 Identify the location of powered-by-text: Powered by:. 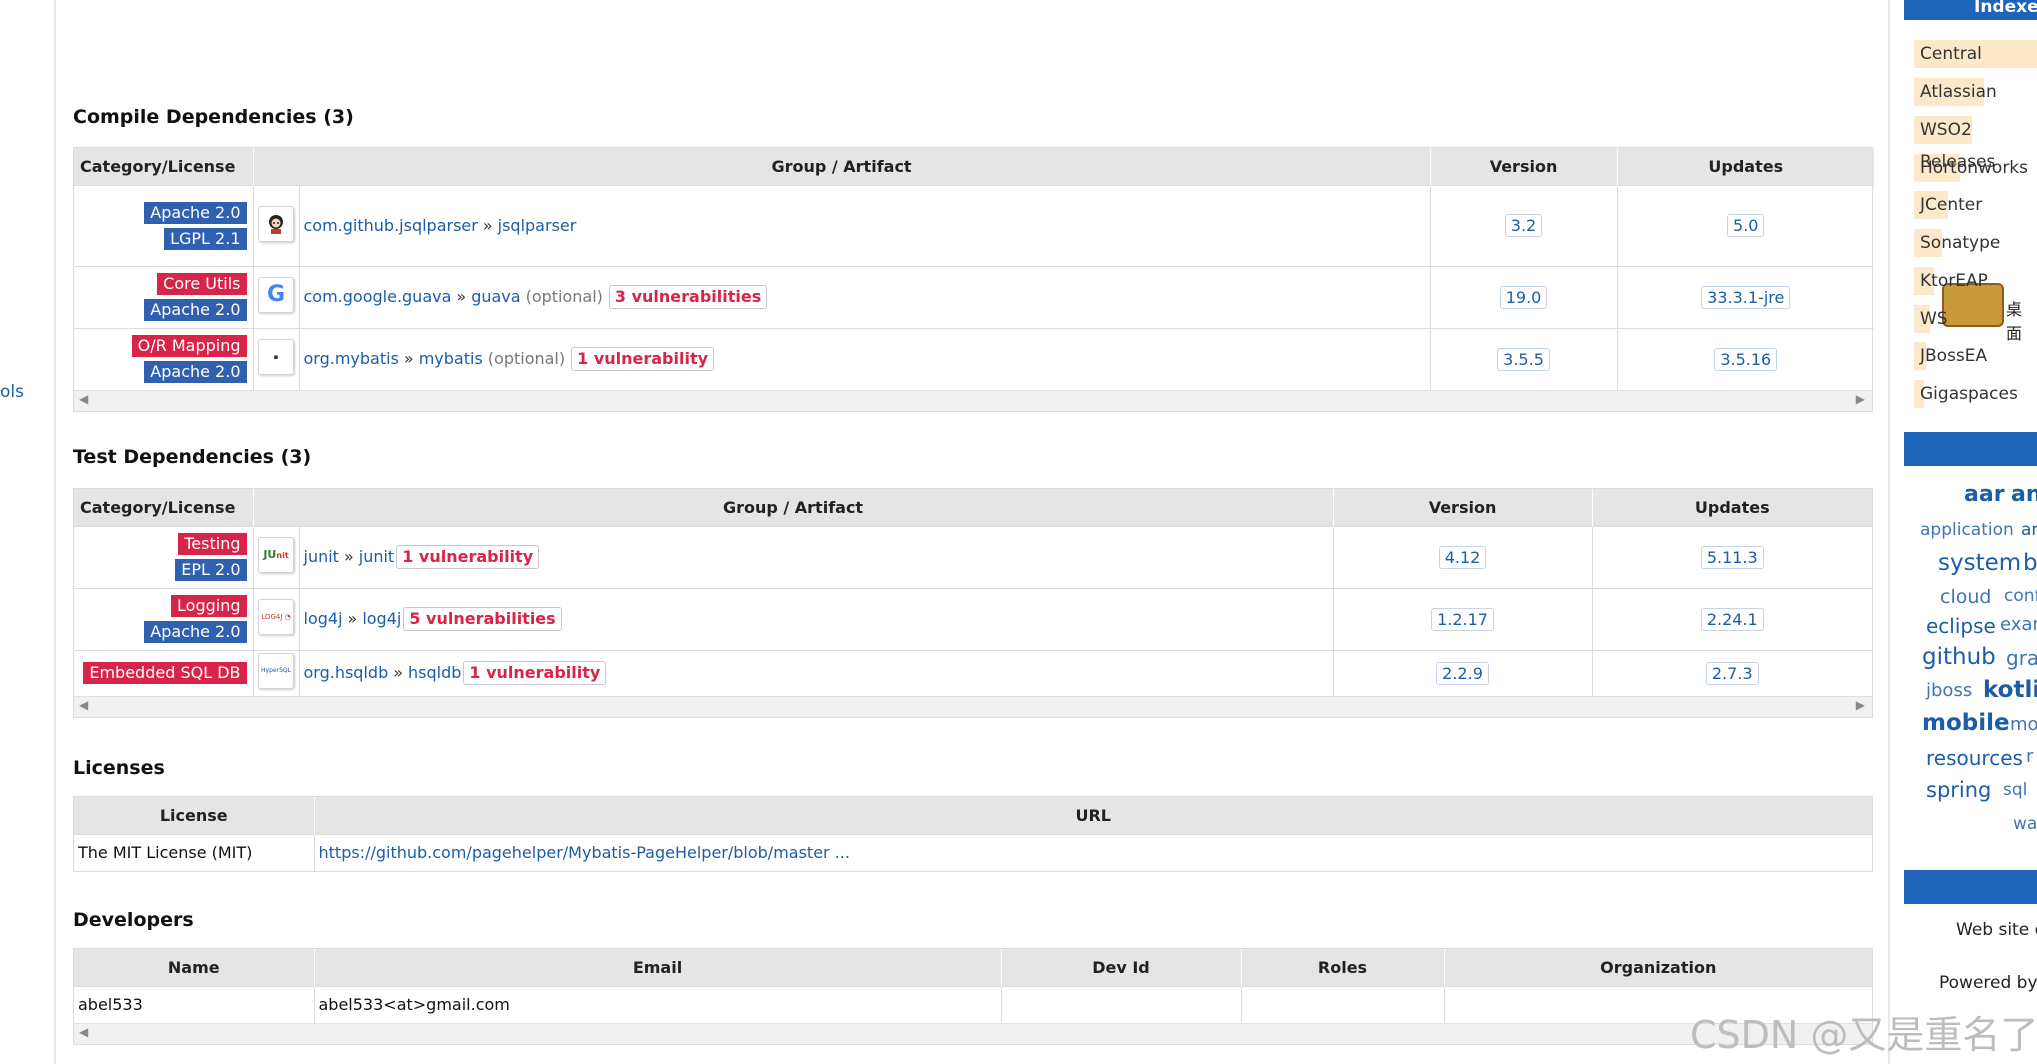
(1988, 983).